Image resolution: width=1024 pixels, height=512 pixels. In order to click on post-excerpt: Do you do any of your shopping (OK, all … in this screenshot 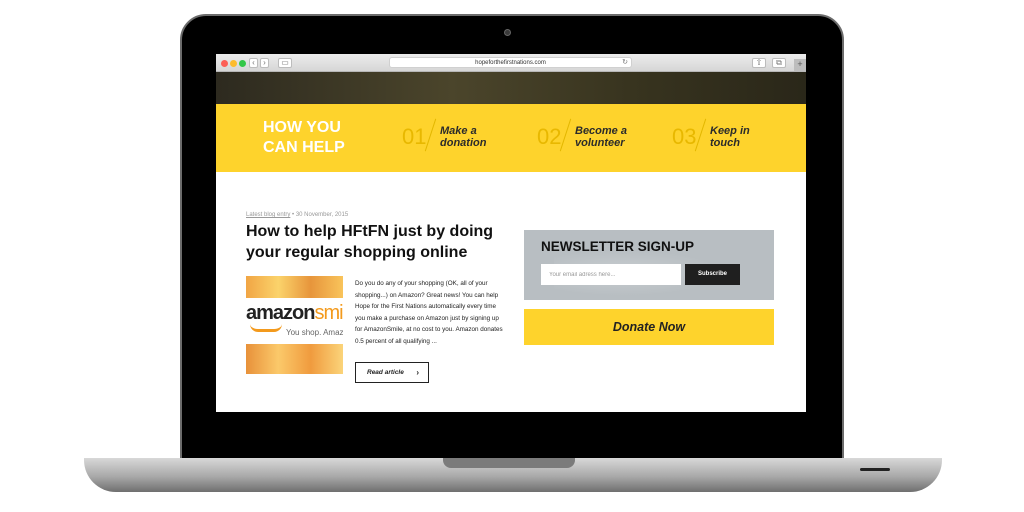, I will do `click(429, 312)`.